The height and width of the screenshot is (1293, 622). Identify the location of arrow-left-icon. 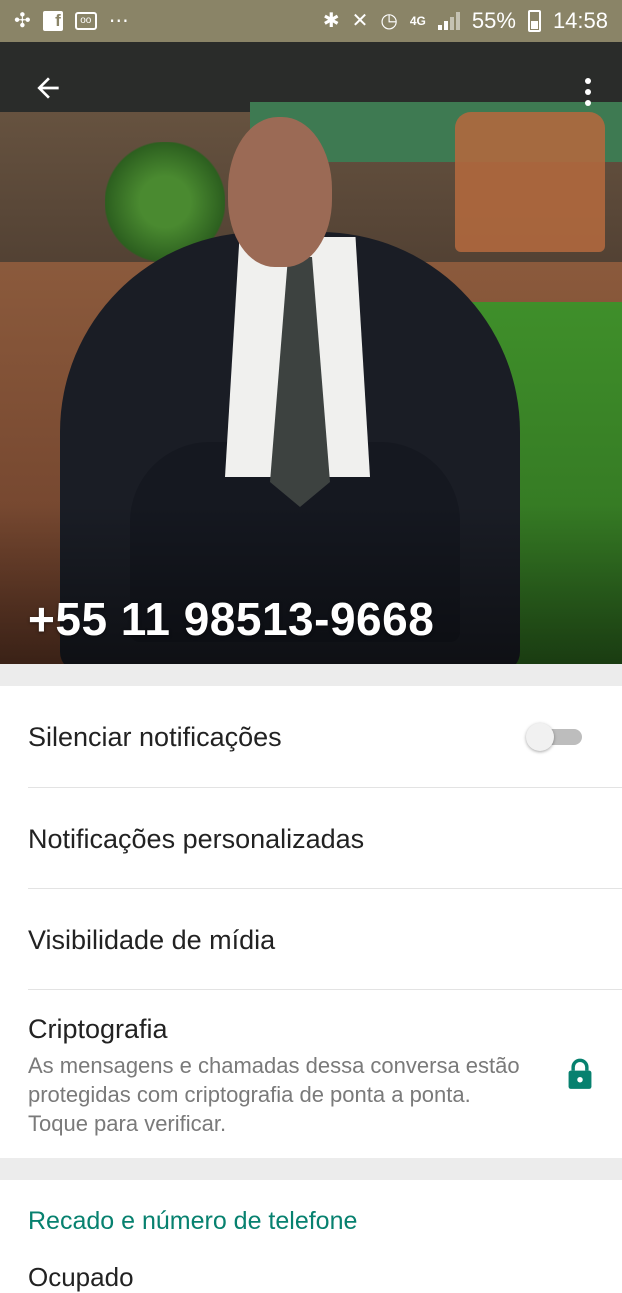
(48, 88).